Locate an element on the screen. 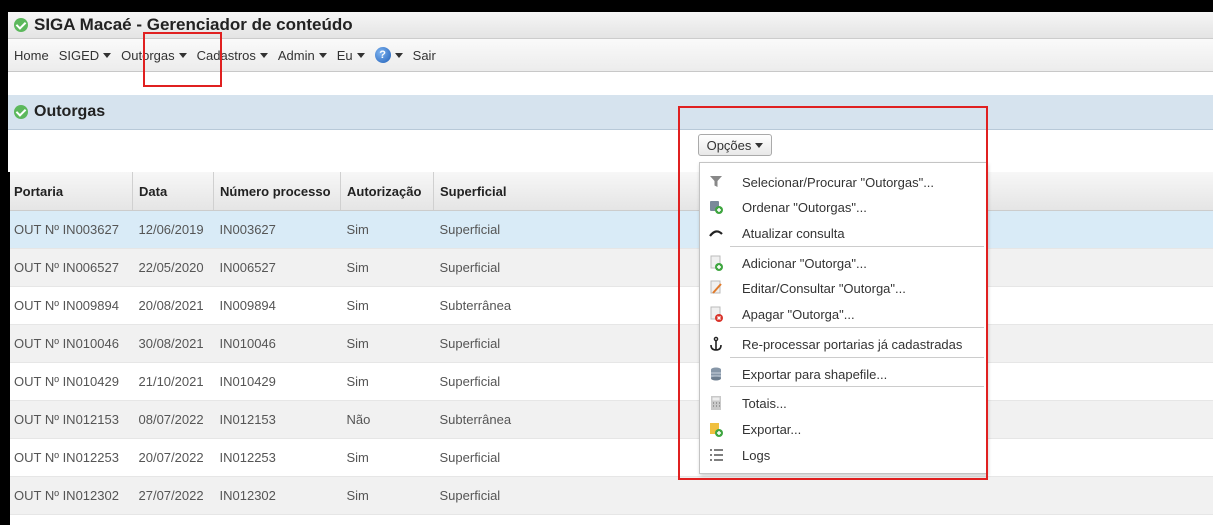  menu-cadastros-label: Cadastros is located at coordinates (226, 55).